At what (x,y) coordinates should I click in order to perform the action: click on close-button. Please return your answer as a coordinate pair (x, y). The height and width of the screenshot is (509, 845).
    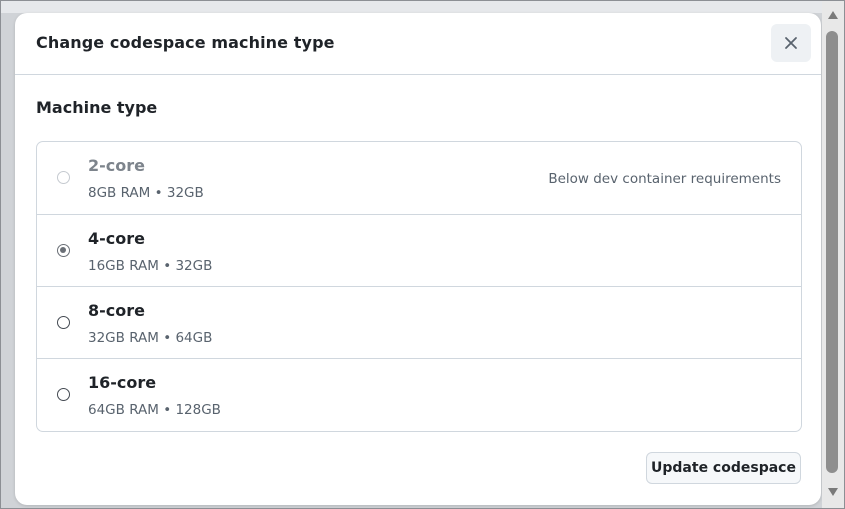
    Looking at the image, I should click on (791, 43).